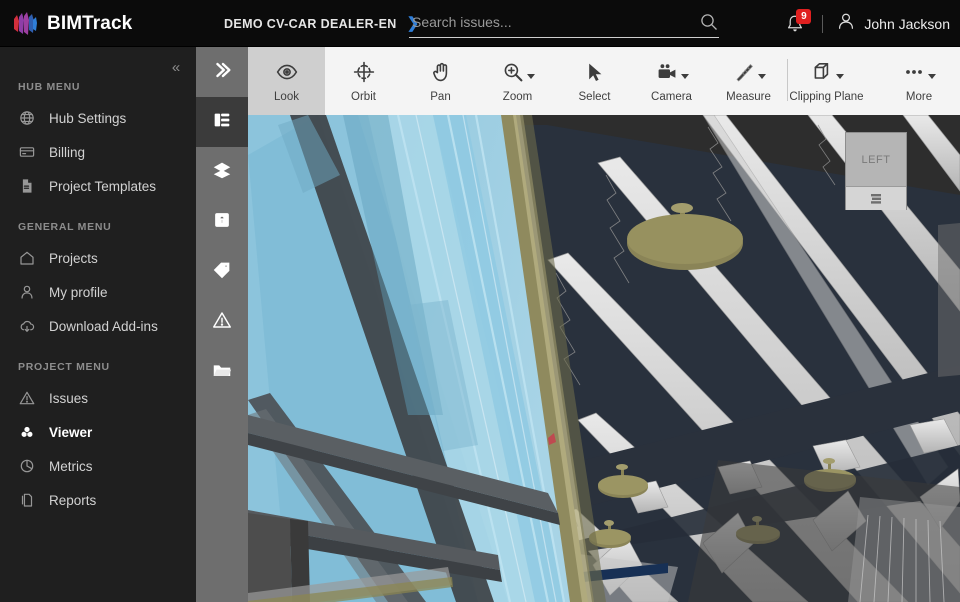 Image resolution: width=960 pixels, height=602 pixels. Describe the element at coordinates (69, 398) in the screenshot. I see `sidebar-item-label: Issues` at that location.